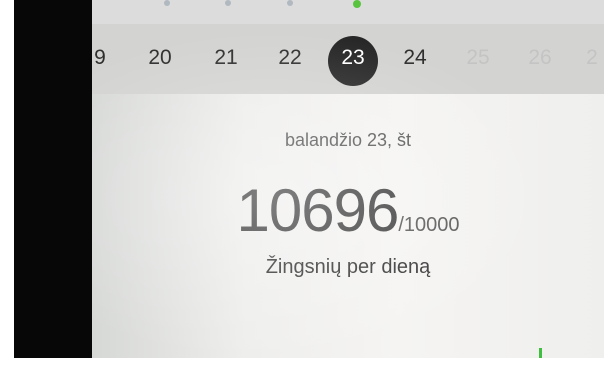 The height and width of the screenshot is (368, 606). What do you see at coordinates (429, 225) in the screenshot?
I see `steps-goal: /10000` at bounding box center [429, 225].